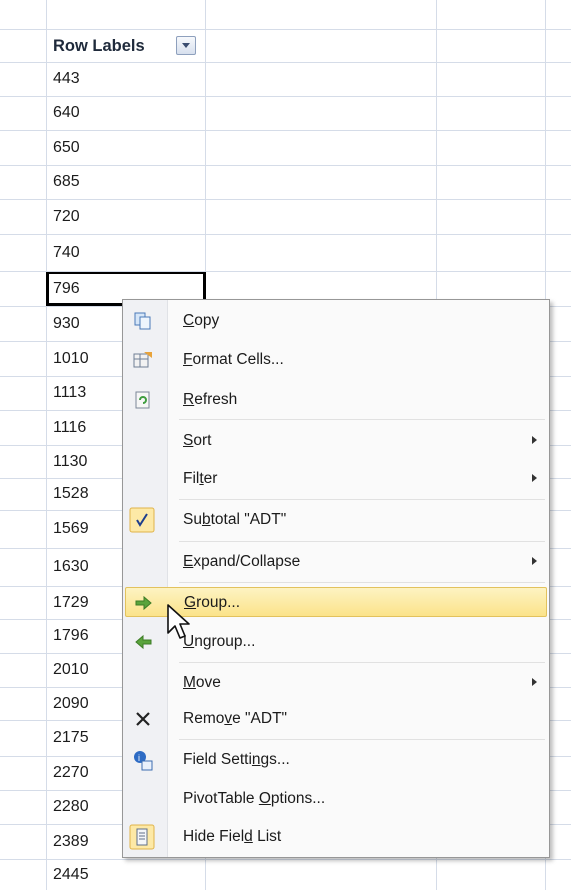 The height and width of the screenshot is (890, 571). What do you see at coordinates (127, 874) in the screenshot?
I see `pivot-row: 2445` at bounding box center [127, 874].